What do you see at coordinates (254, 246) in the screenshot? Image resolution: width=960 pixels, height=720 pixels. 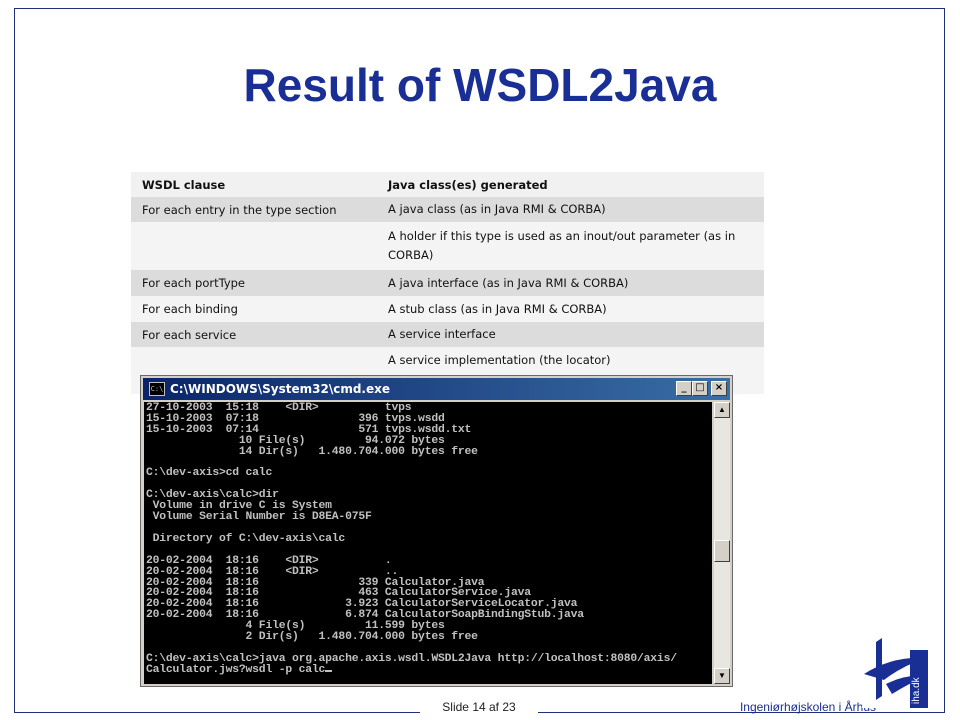 I see `wsdl-clause-cell` at bounding box center [254, 246].